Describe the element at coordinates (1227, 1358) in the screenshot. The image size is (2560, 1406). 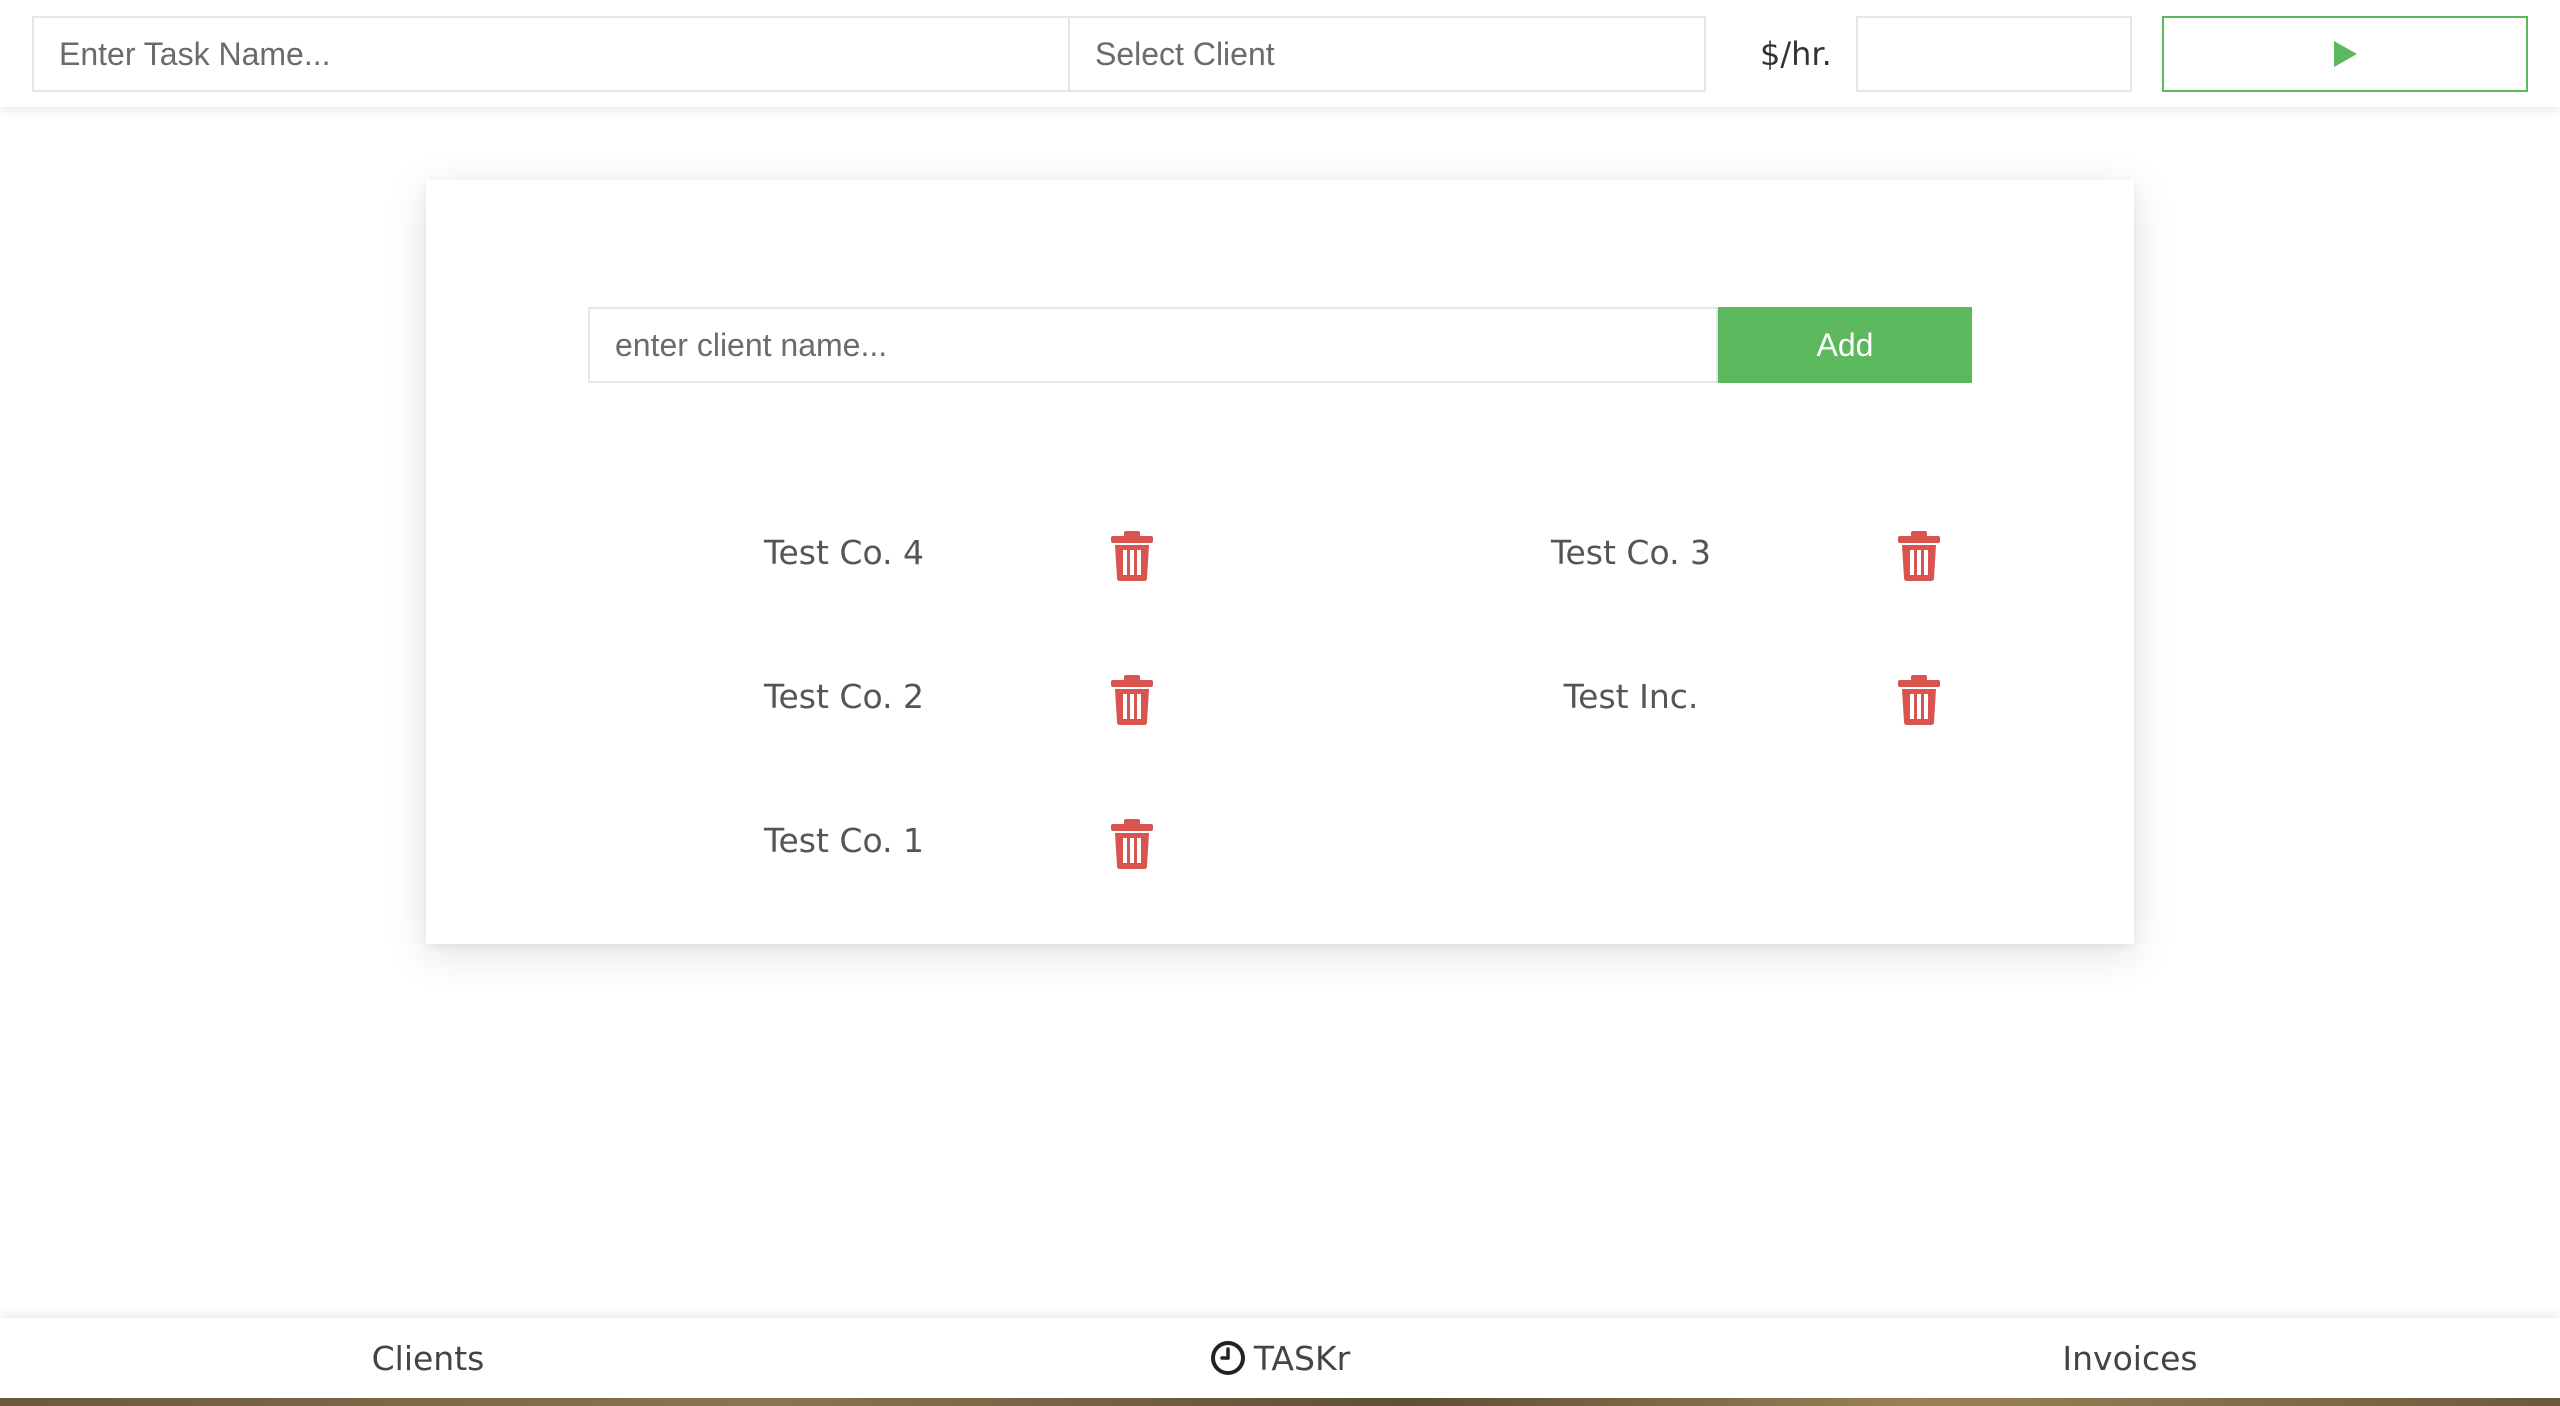
I see `clock-icon` at that location.